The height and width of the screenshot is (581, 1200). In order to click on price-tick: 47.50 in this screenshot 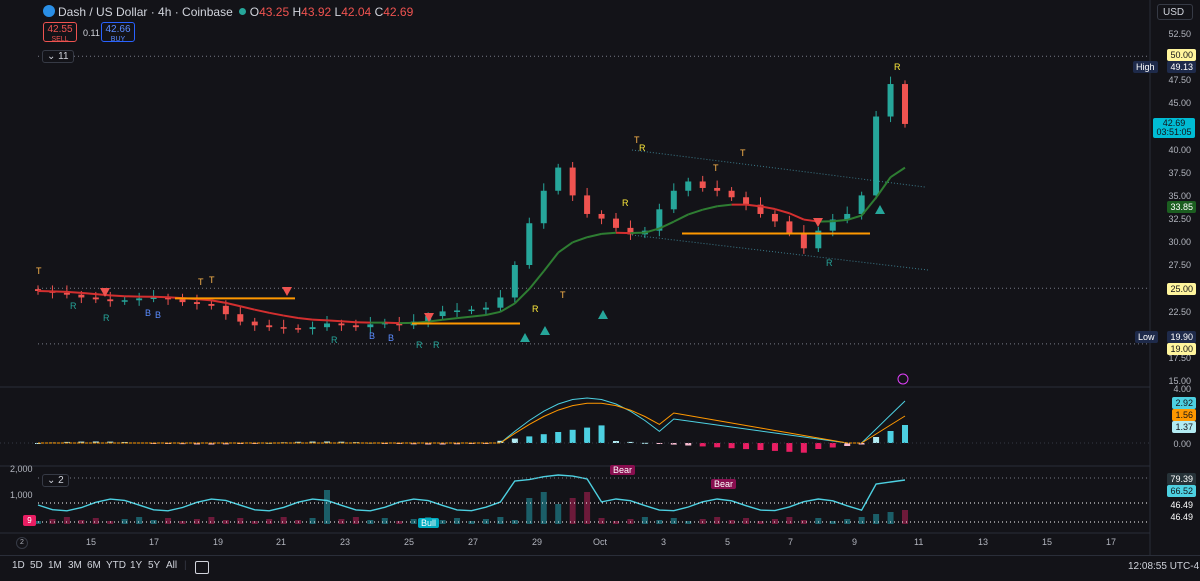, I will do `click(1179, 80)`.